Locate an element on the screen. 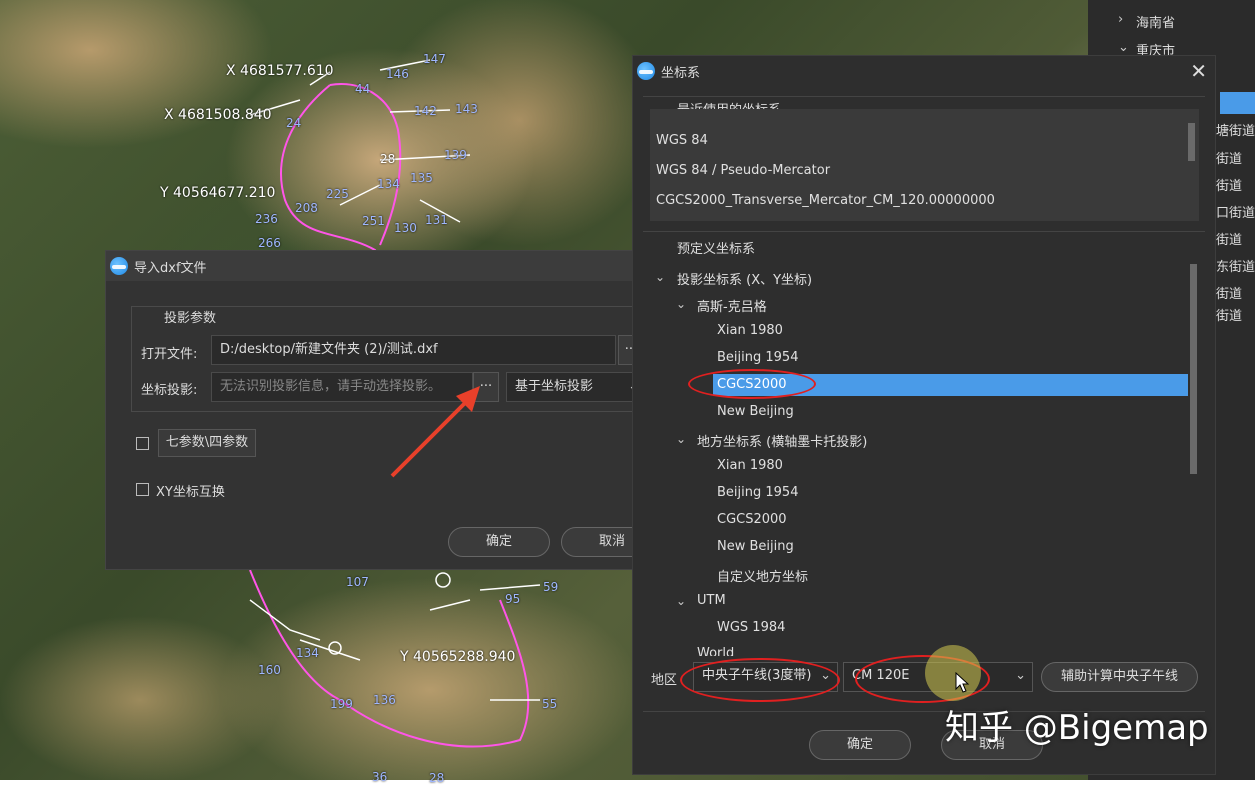  tree-selected-row is located at coordinates (1237, 103).